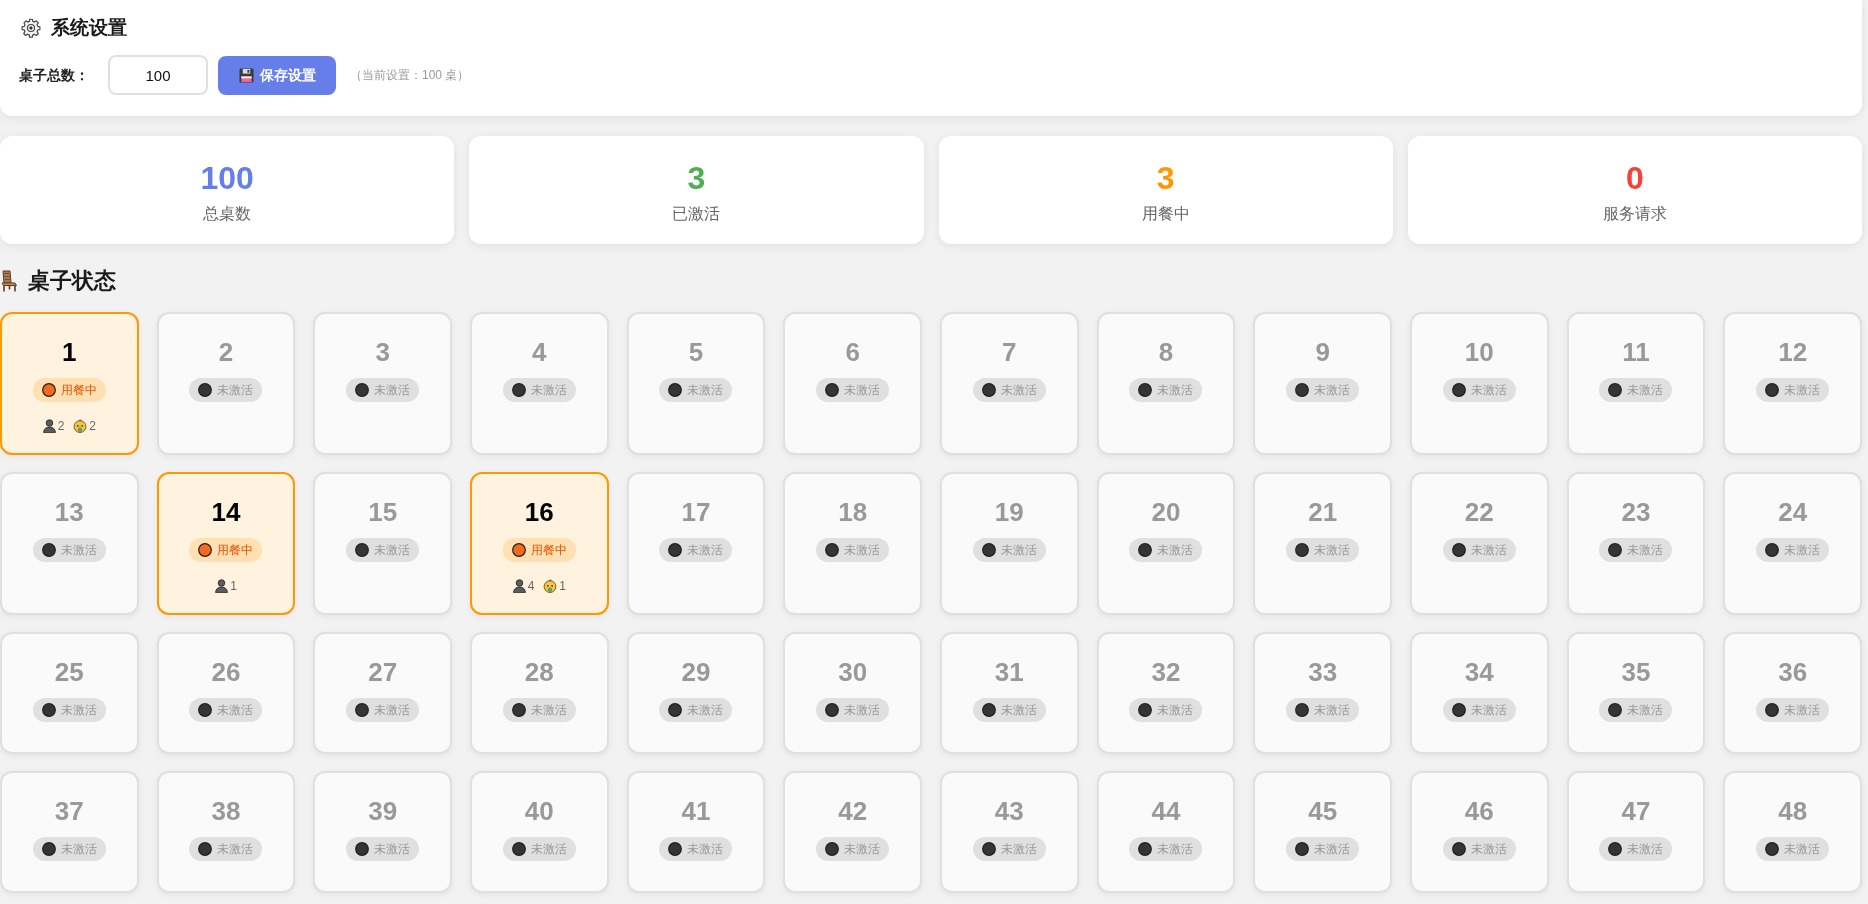 Image resolution: width=1868 pixels, height=904 pixels. Describe the element at coordinates (1636, 811) in the screenshot. I see `table-number: 47` at that location.